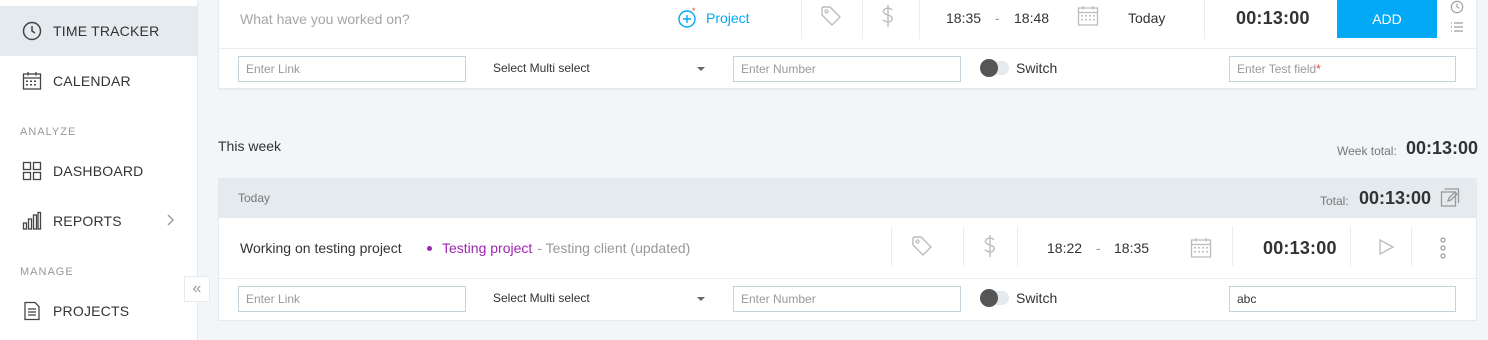 This screenshot has width=1488, height=340. What do you see at coordinates (1277, 69) in the screenshot?
I see `test-field-placeholder: Enter Test field` at bounding box center [1277, 69].